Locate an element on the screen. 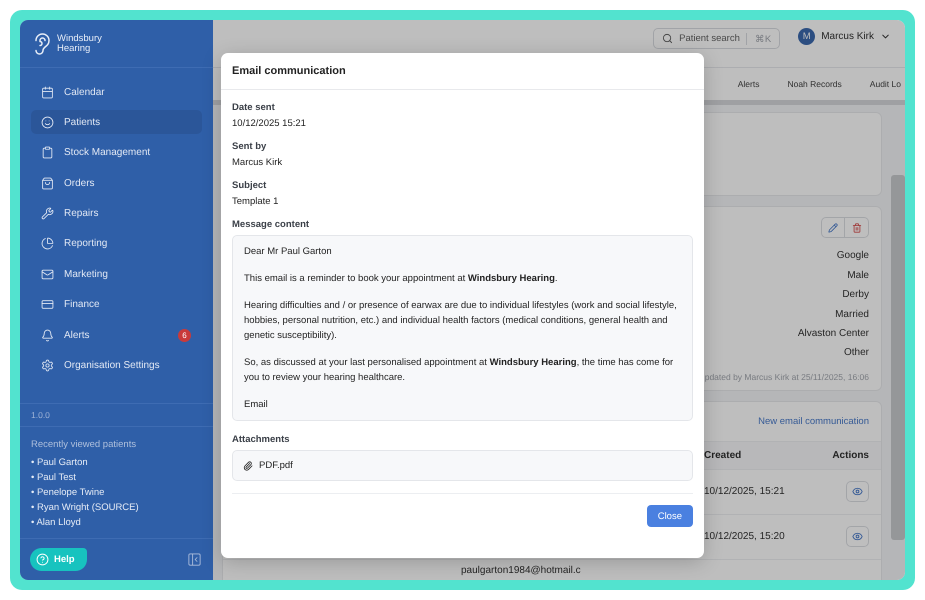  nav-item: Finance is located at coordinates (116, 304).